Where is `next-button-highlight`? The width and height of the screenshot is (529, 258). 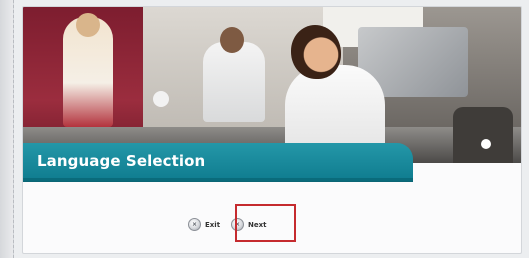
next-button-highlight is located at coordinates (265, 223).